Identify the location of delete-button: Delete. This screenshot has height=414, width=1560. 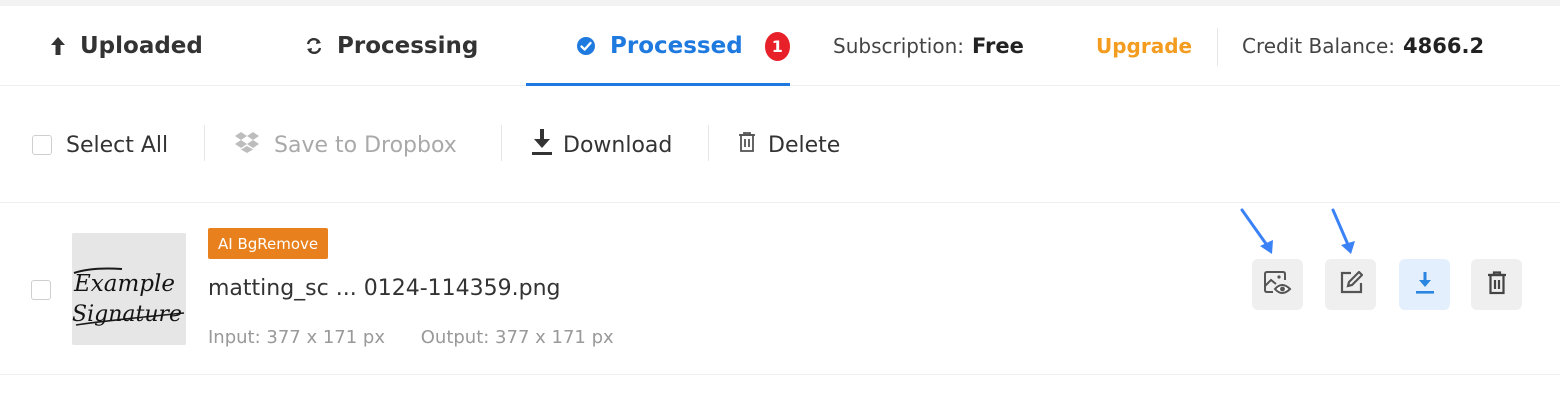
(789, 145).